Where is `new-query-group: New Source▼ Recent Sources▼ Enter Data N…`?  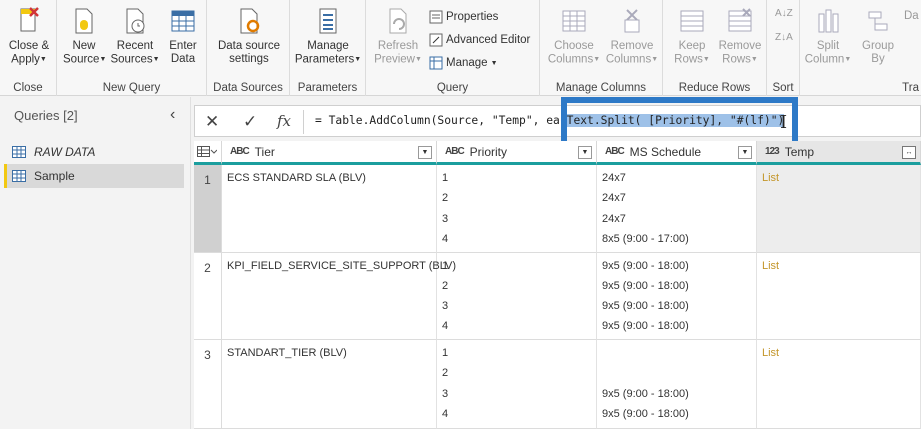
new-query-group: New Source▼ Recent Sources▼ Enter Data N… is located at coordinates (132, 48).